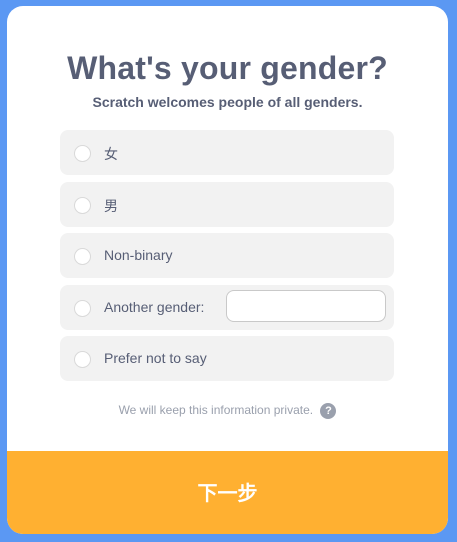 The width and height of the screenshot is (457, 542). Describe the element at coordinates (154, 307) in the screenshot. I see `option-label: Another gender:` at that location.